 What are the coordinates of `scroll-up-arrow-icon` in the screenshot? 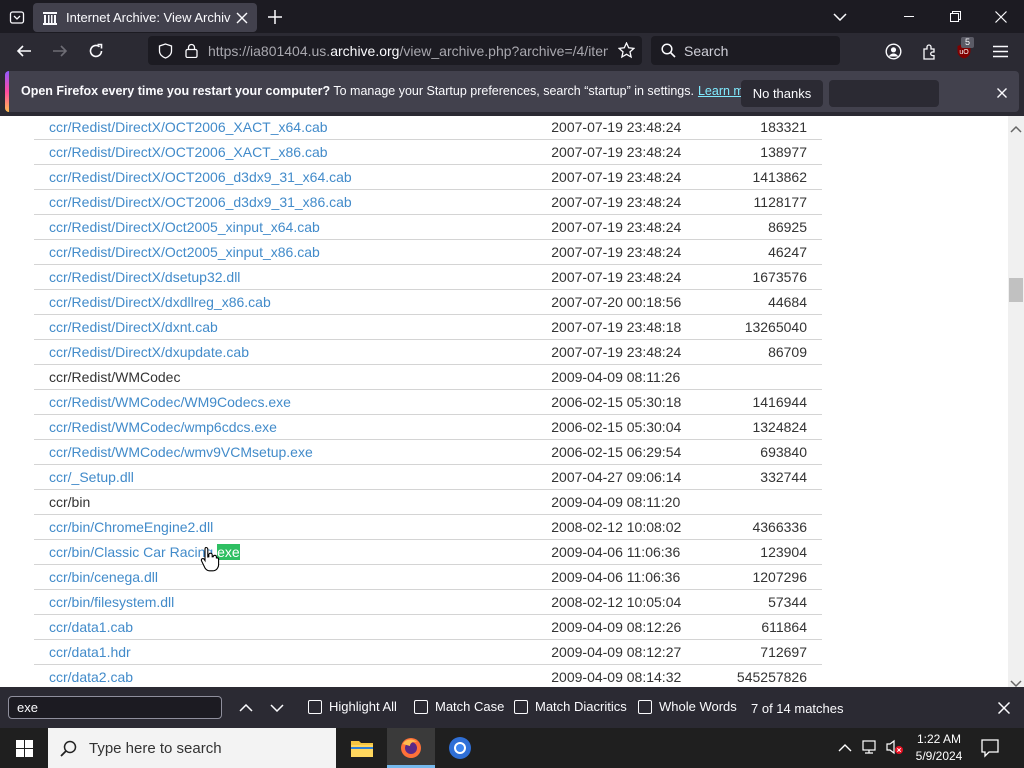 It's located at (1016, 129).